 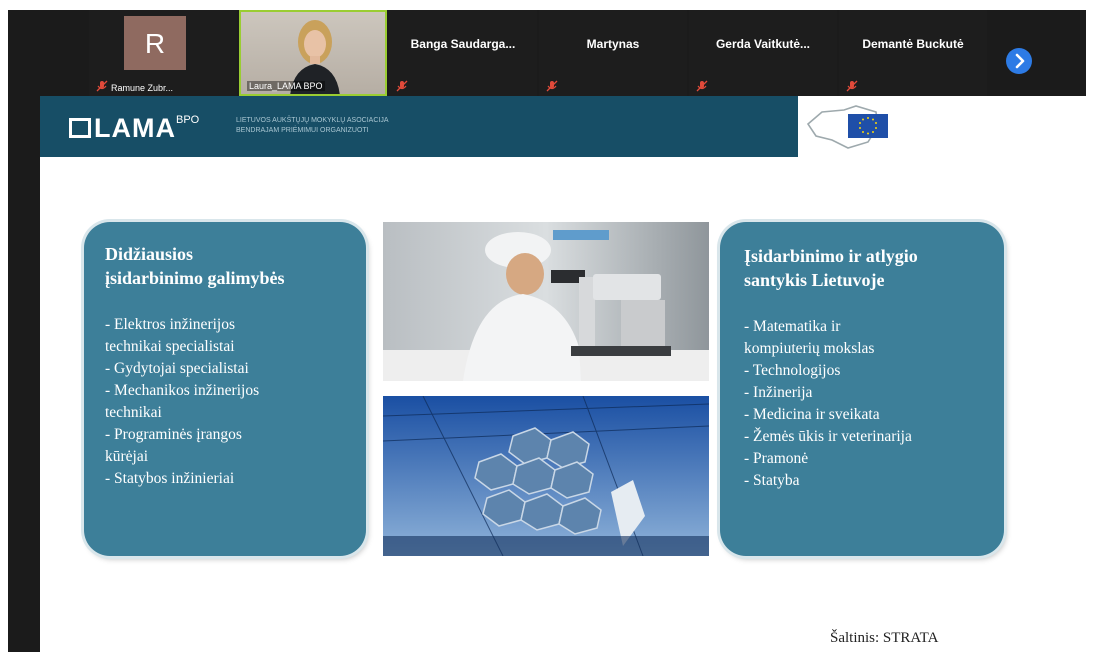 What do you see at coordinates (127, 456) in the screenshot?
I see `list-item: kūrėjai` at bounding box center [127, 456].